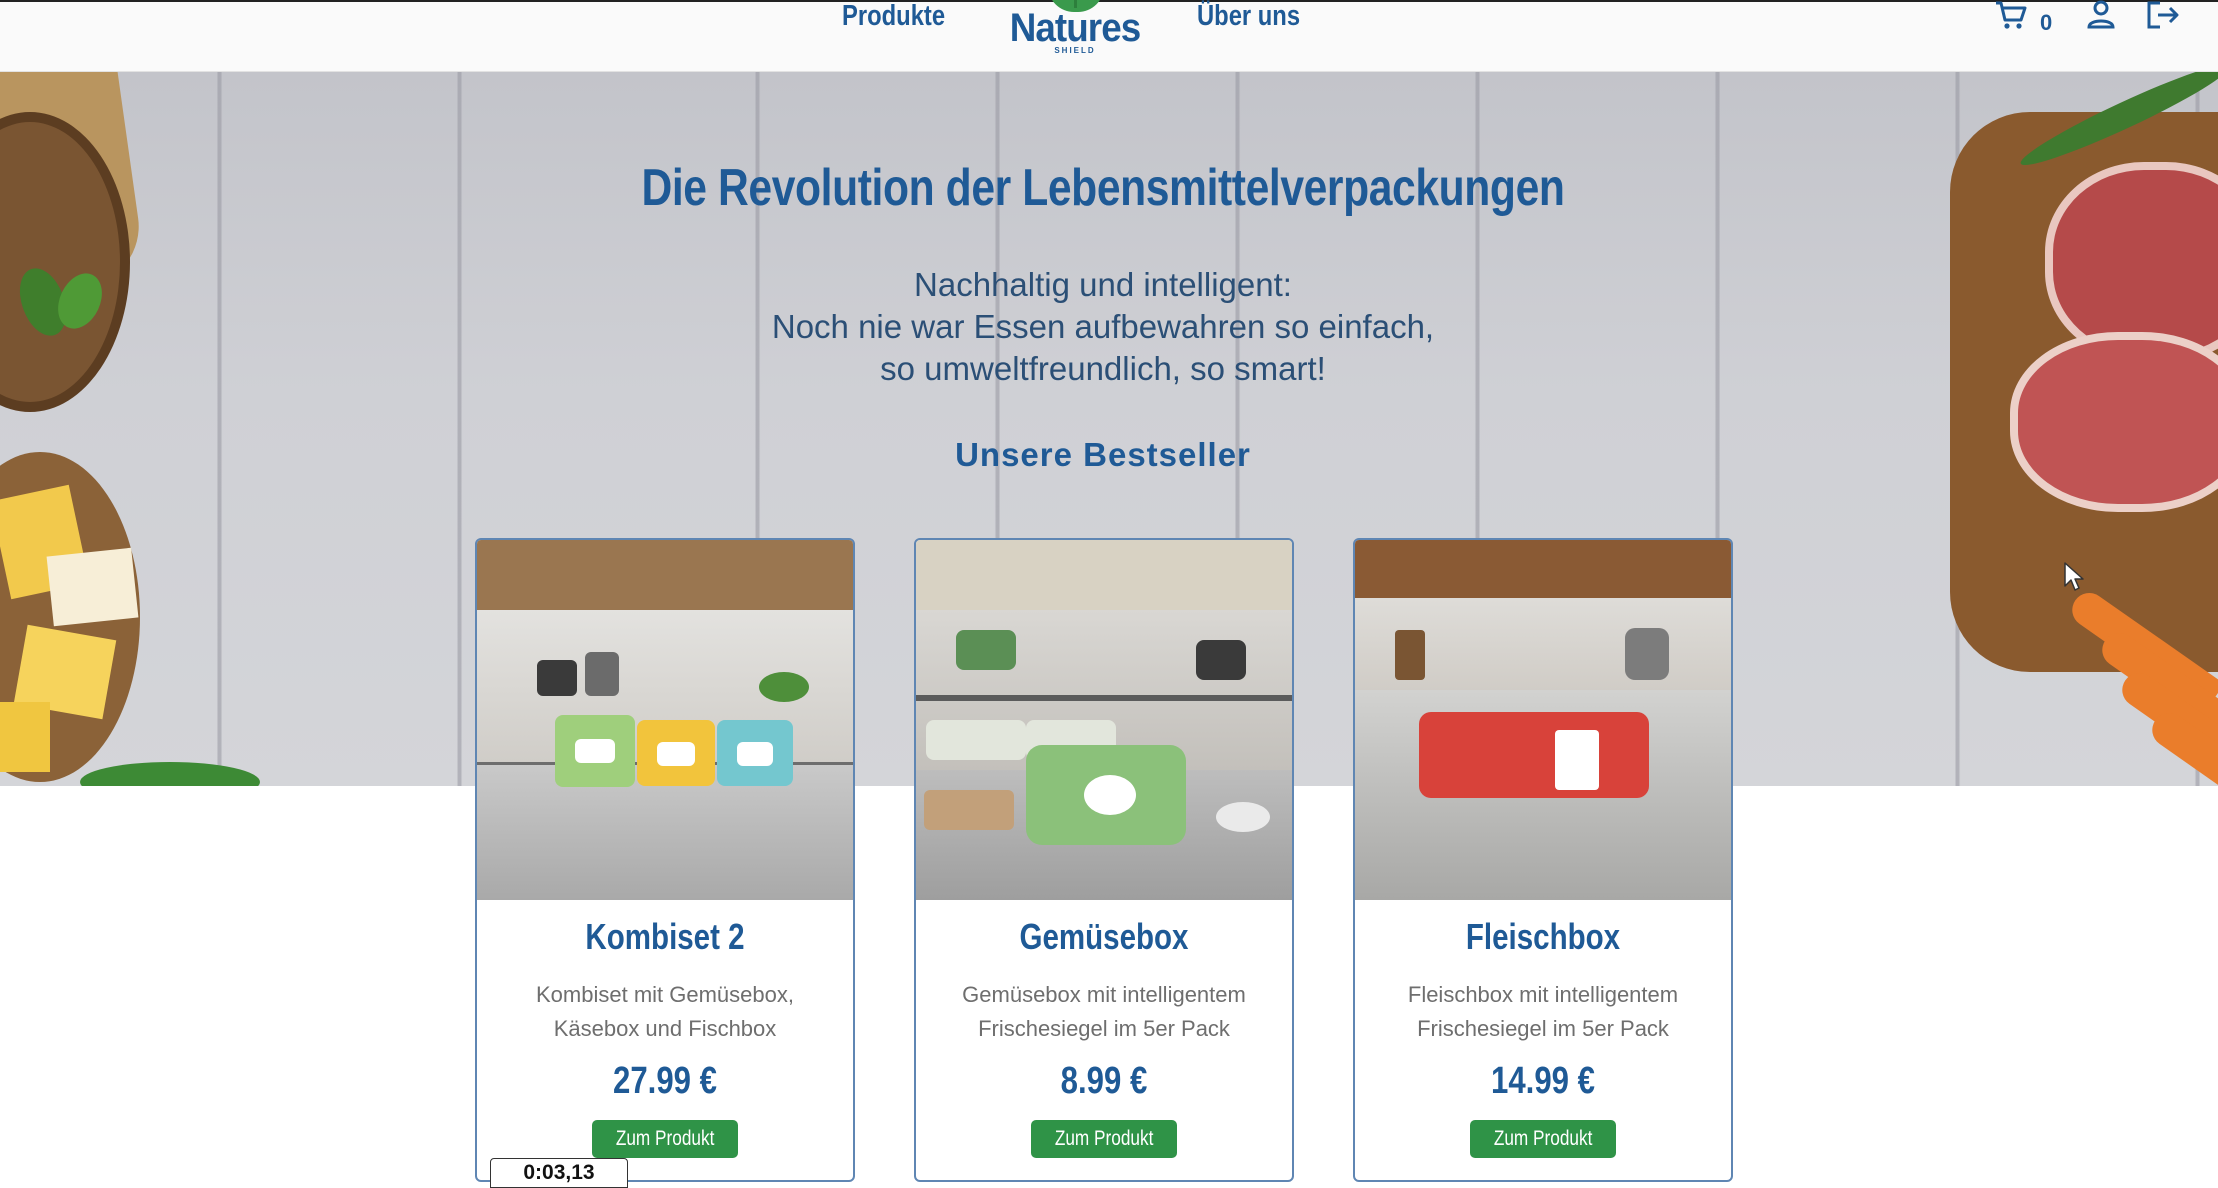  I want to click on nav-link-products: Produkte, so click(893, 17).